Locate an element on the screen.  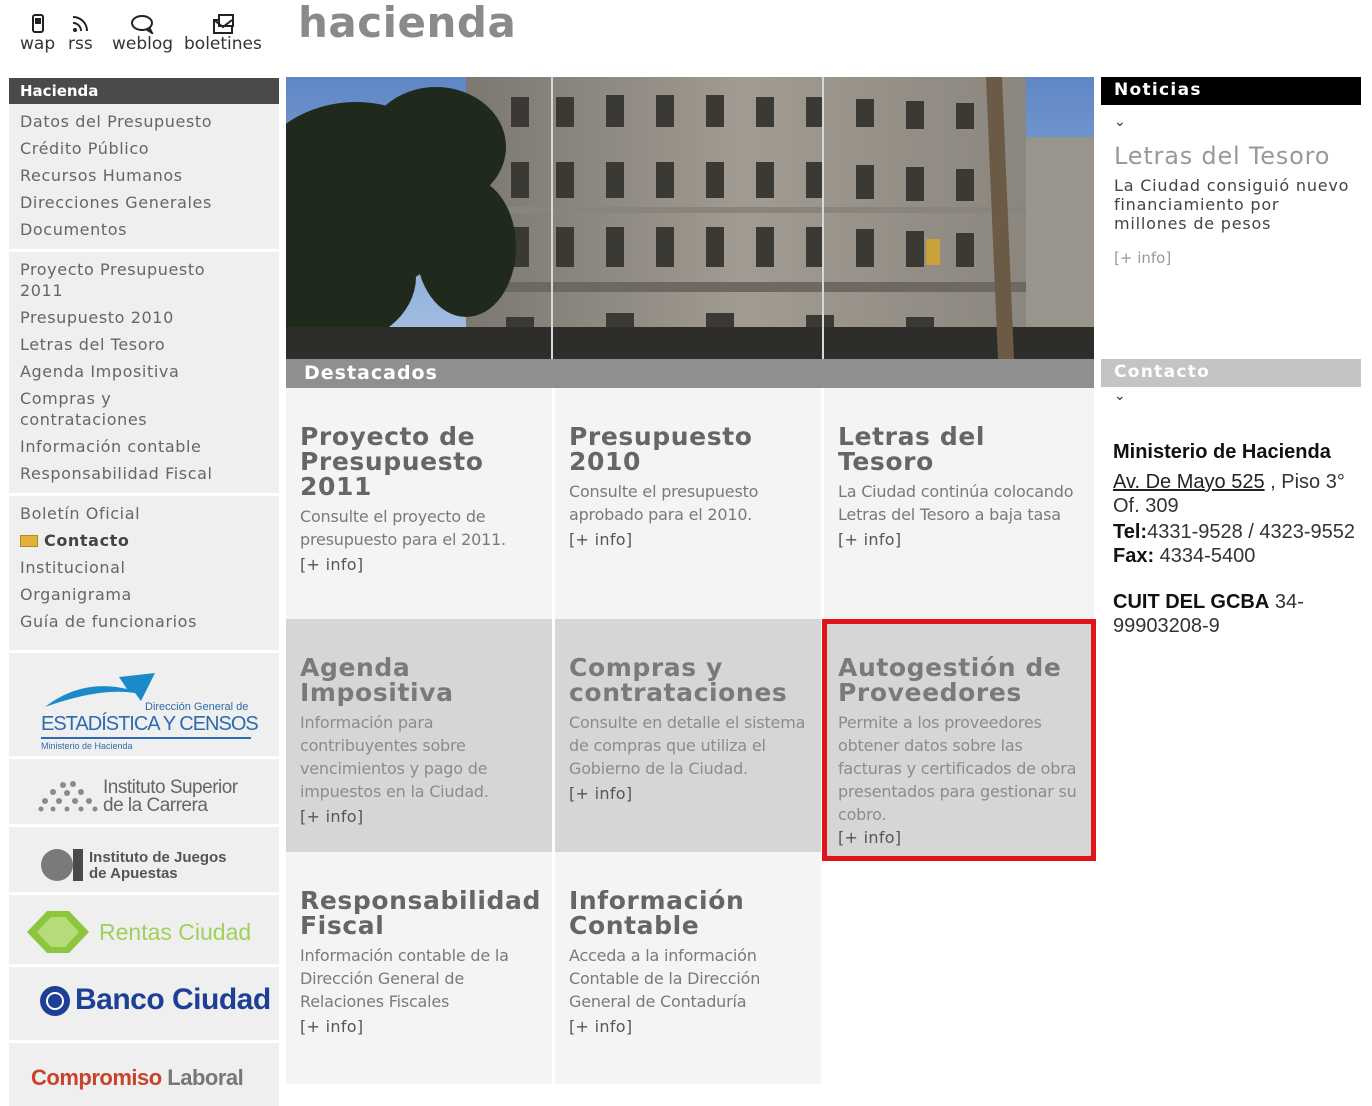
rentas-text: Rentas Ciudad is located at coordinates (175, 932).